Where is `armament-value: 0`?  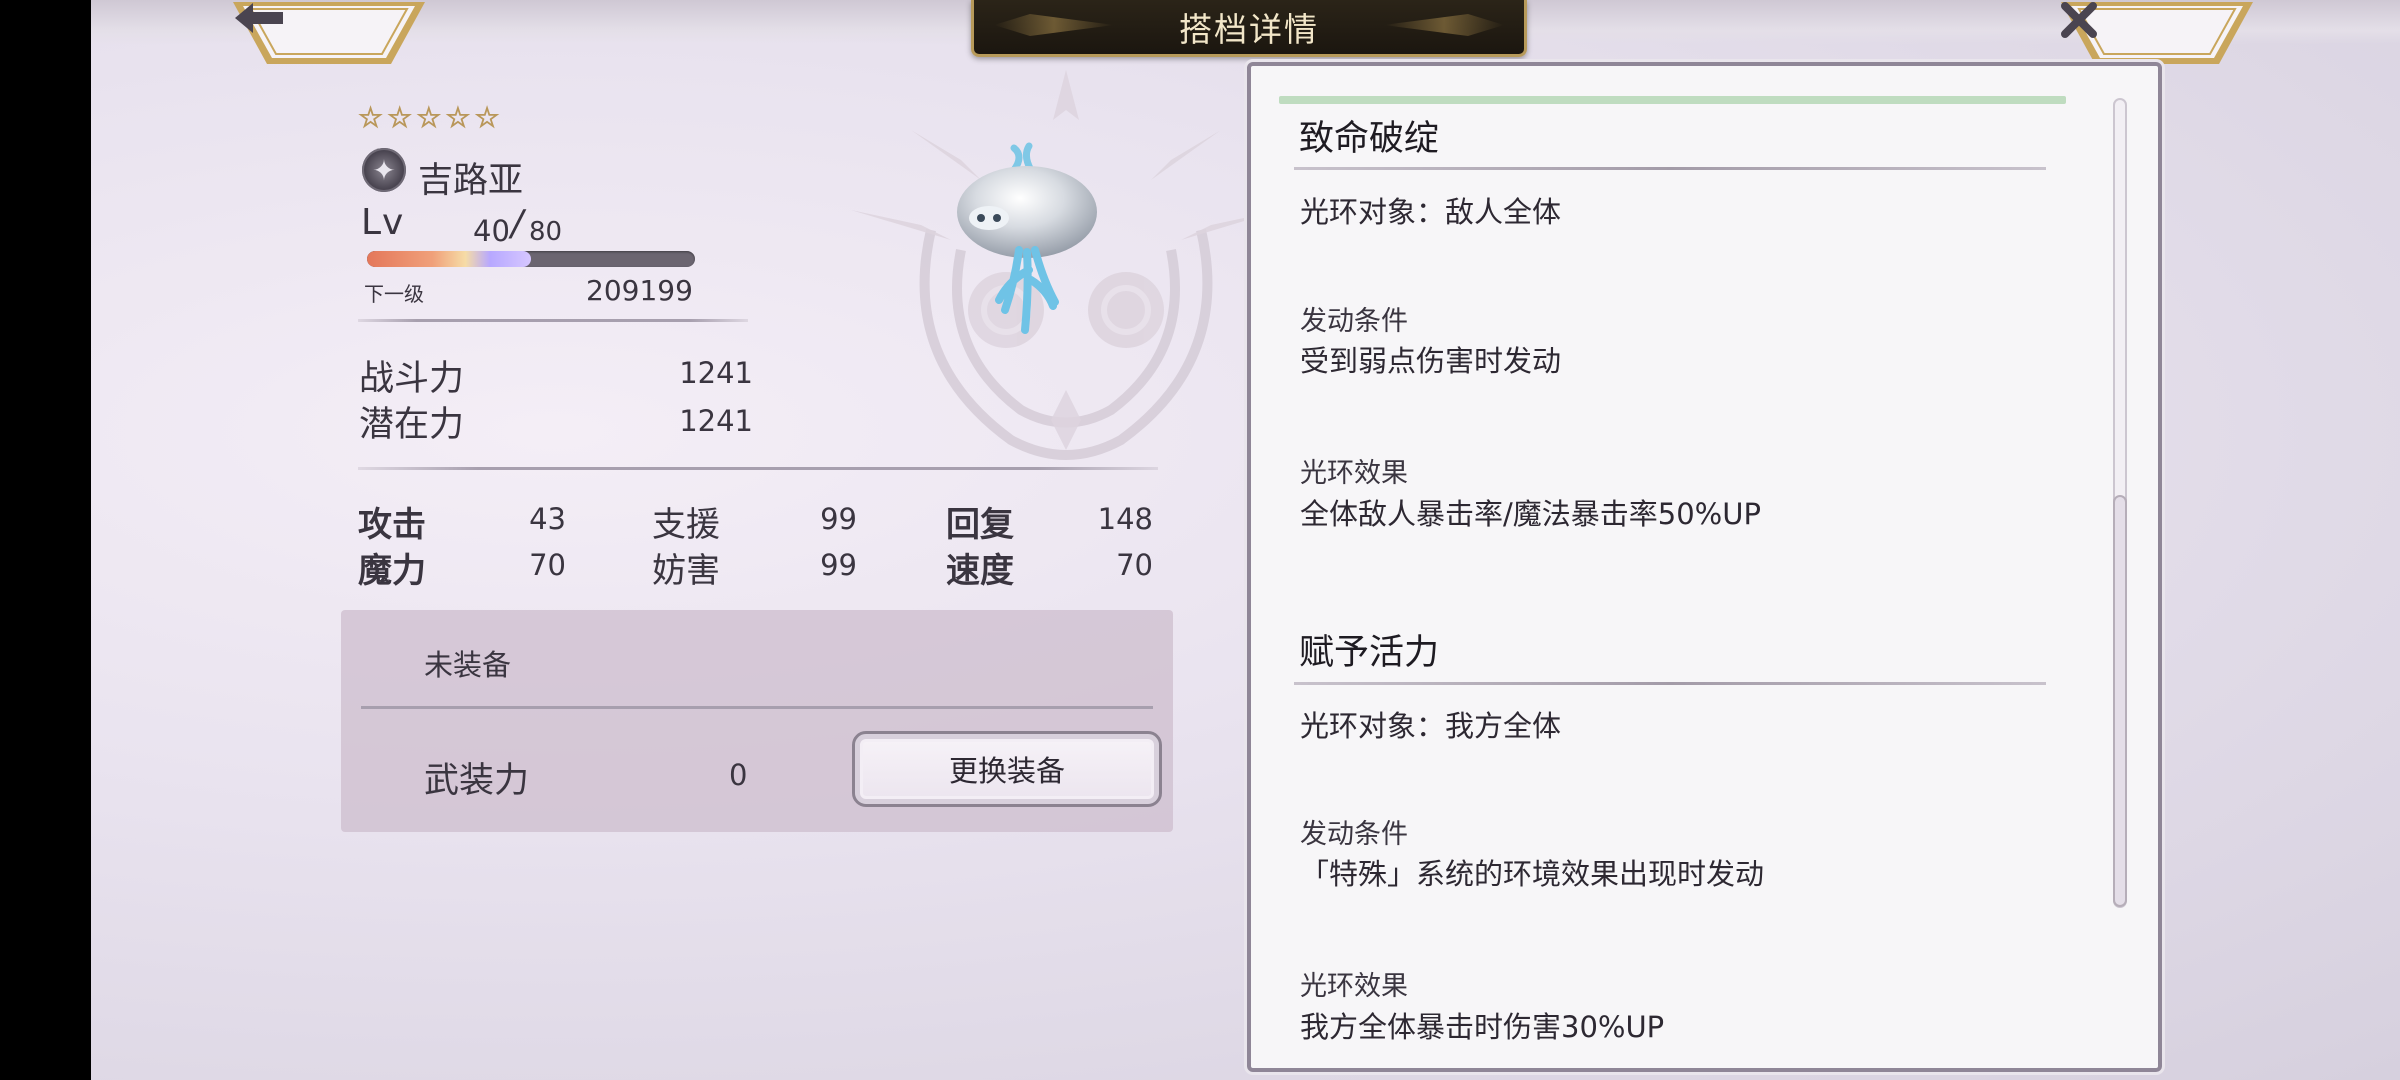
armament-value: 0 is located at coordinates (738, 775).